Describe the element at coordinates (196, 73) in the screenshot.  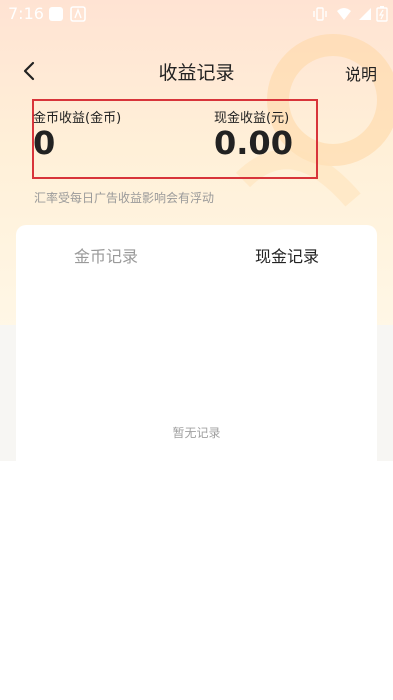
I see `page-title: 收益记录` at that location.